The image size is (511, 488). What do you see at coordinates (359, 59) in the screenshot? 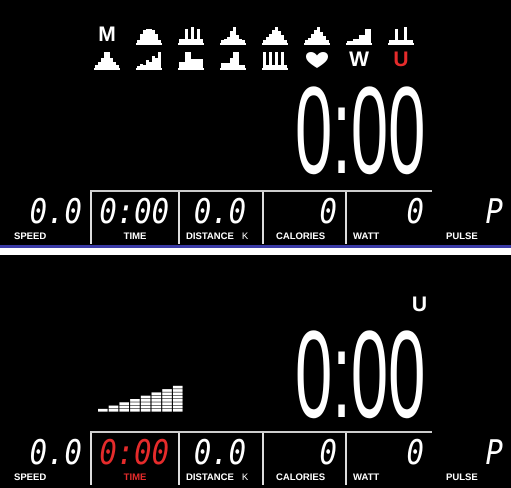
I see `program-letter: W` at bounding box center [359, 59].